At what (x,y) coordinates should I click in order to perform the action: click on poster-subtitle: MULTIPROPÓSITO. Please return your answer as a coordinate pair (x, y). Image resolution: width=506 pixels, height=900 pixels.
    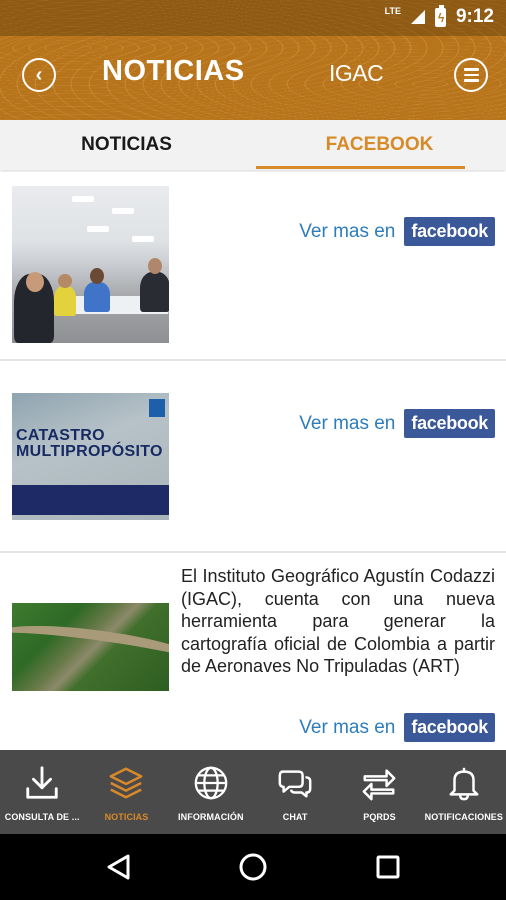
    Looking at the image, I should click on (89, 451).